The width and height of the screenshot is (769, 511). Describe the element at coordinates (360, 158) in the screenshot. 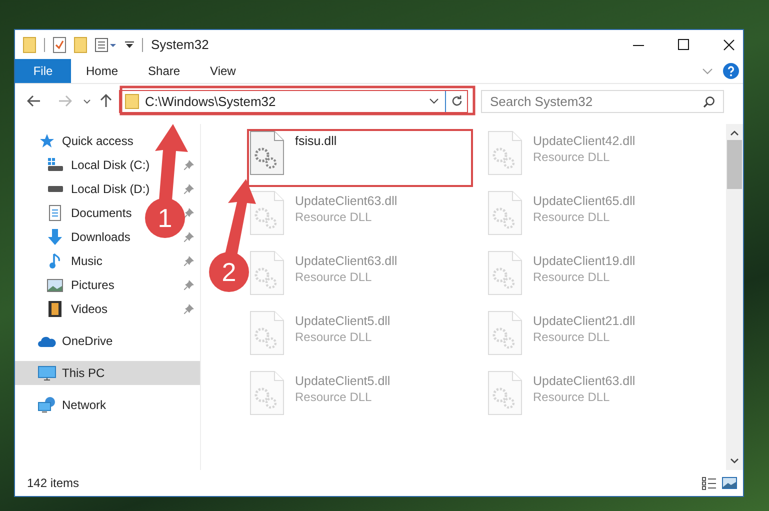

I see `file-tile: fsisu.dll` at that location.